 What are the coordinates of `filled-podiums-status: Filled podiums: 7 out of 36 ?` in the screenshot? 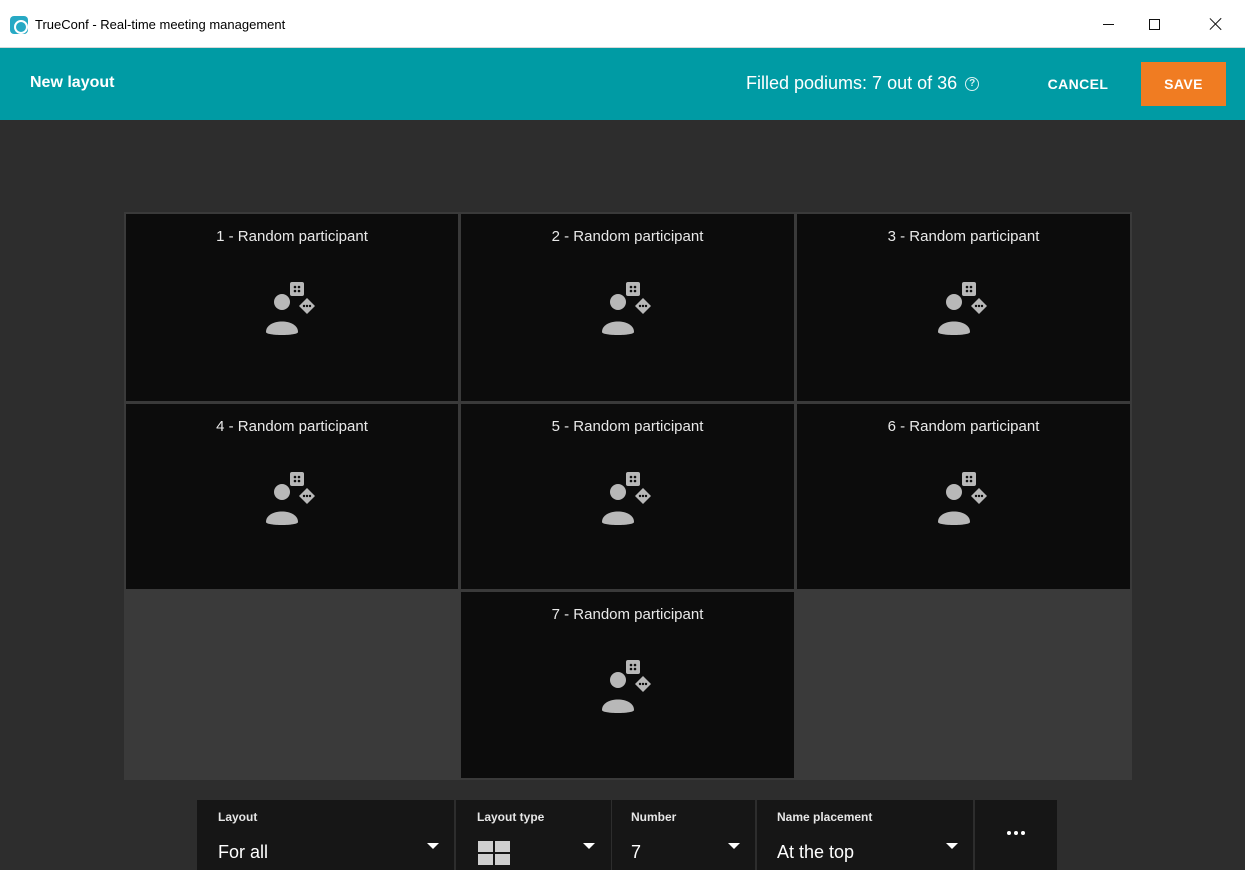 It's located at (863, 83).